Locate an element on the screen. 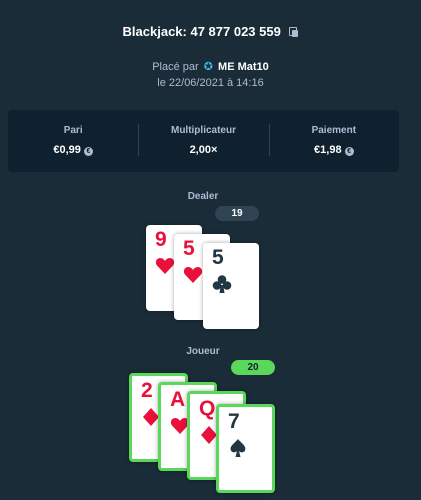 The height and width of the screenshot is (500, 421). player-label: Joueur is located at coordinates (203, 351).